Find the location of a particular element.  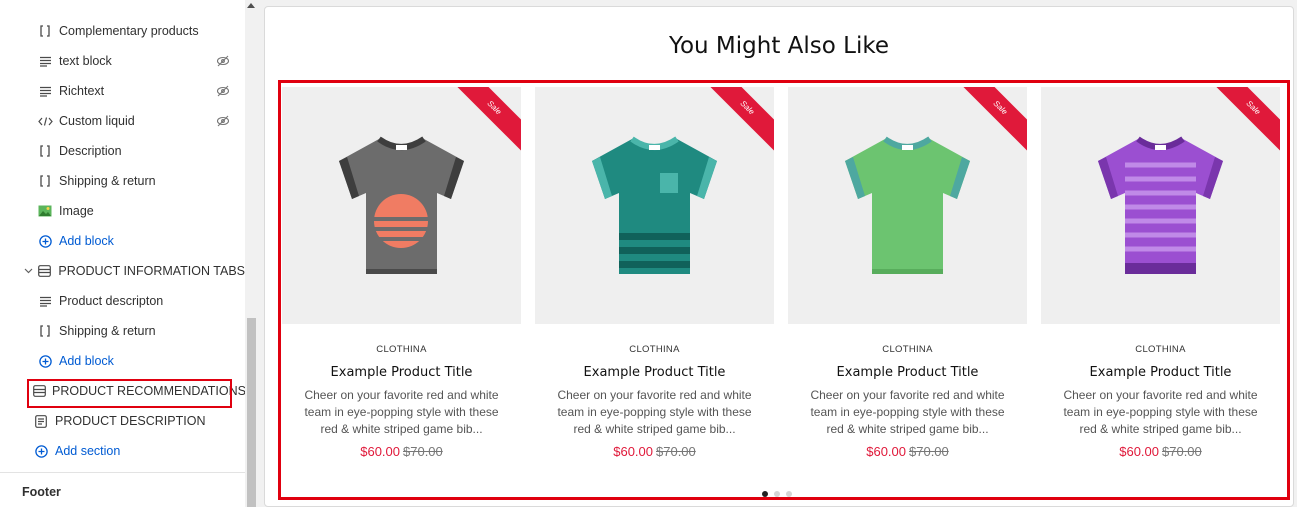

section-label: PRODUCT INFORMATION TABS is located at coordinates (151, 271).